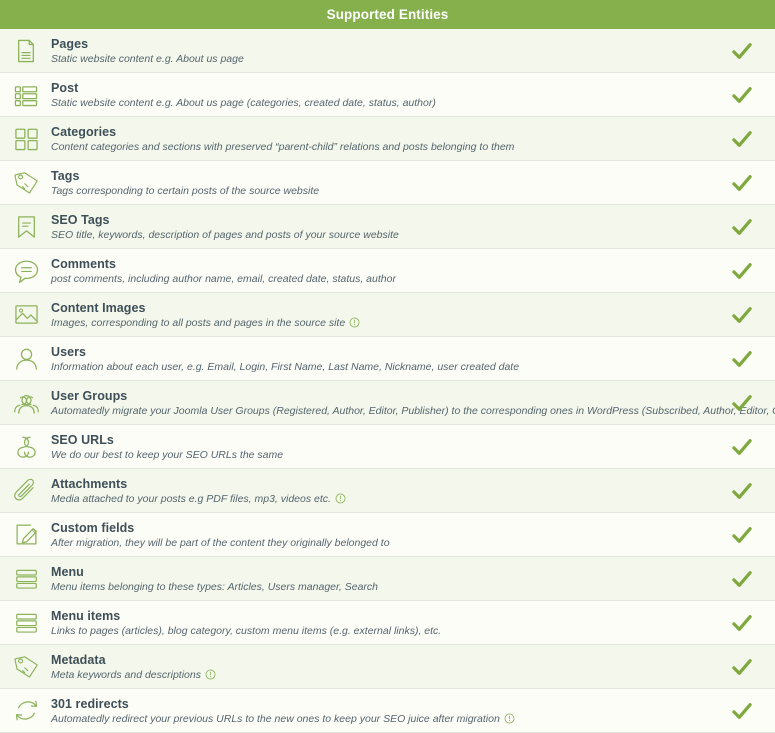 The image size is (775, 733). Describe the element at coordinates (26, 139) in the screenshot. I see `grid-squares-icon` at that location.